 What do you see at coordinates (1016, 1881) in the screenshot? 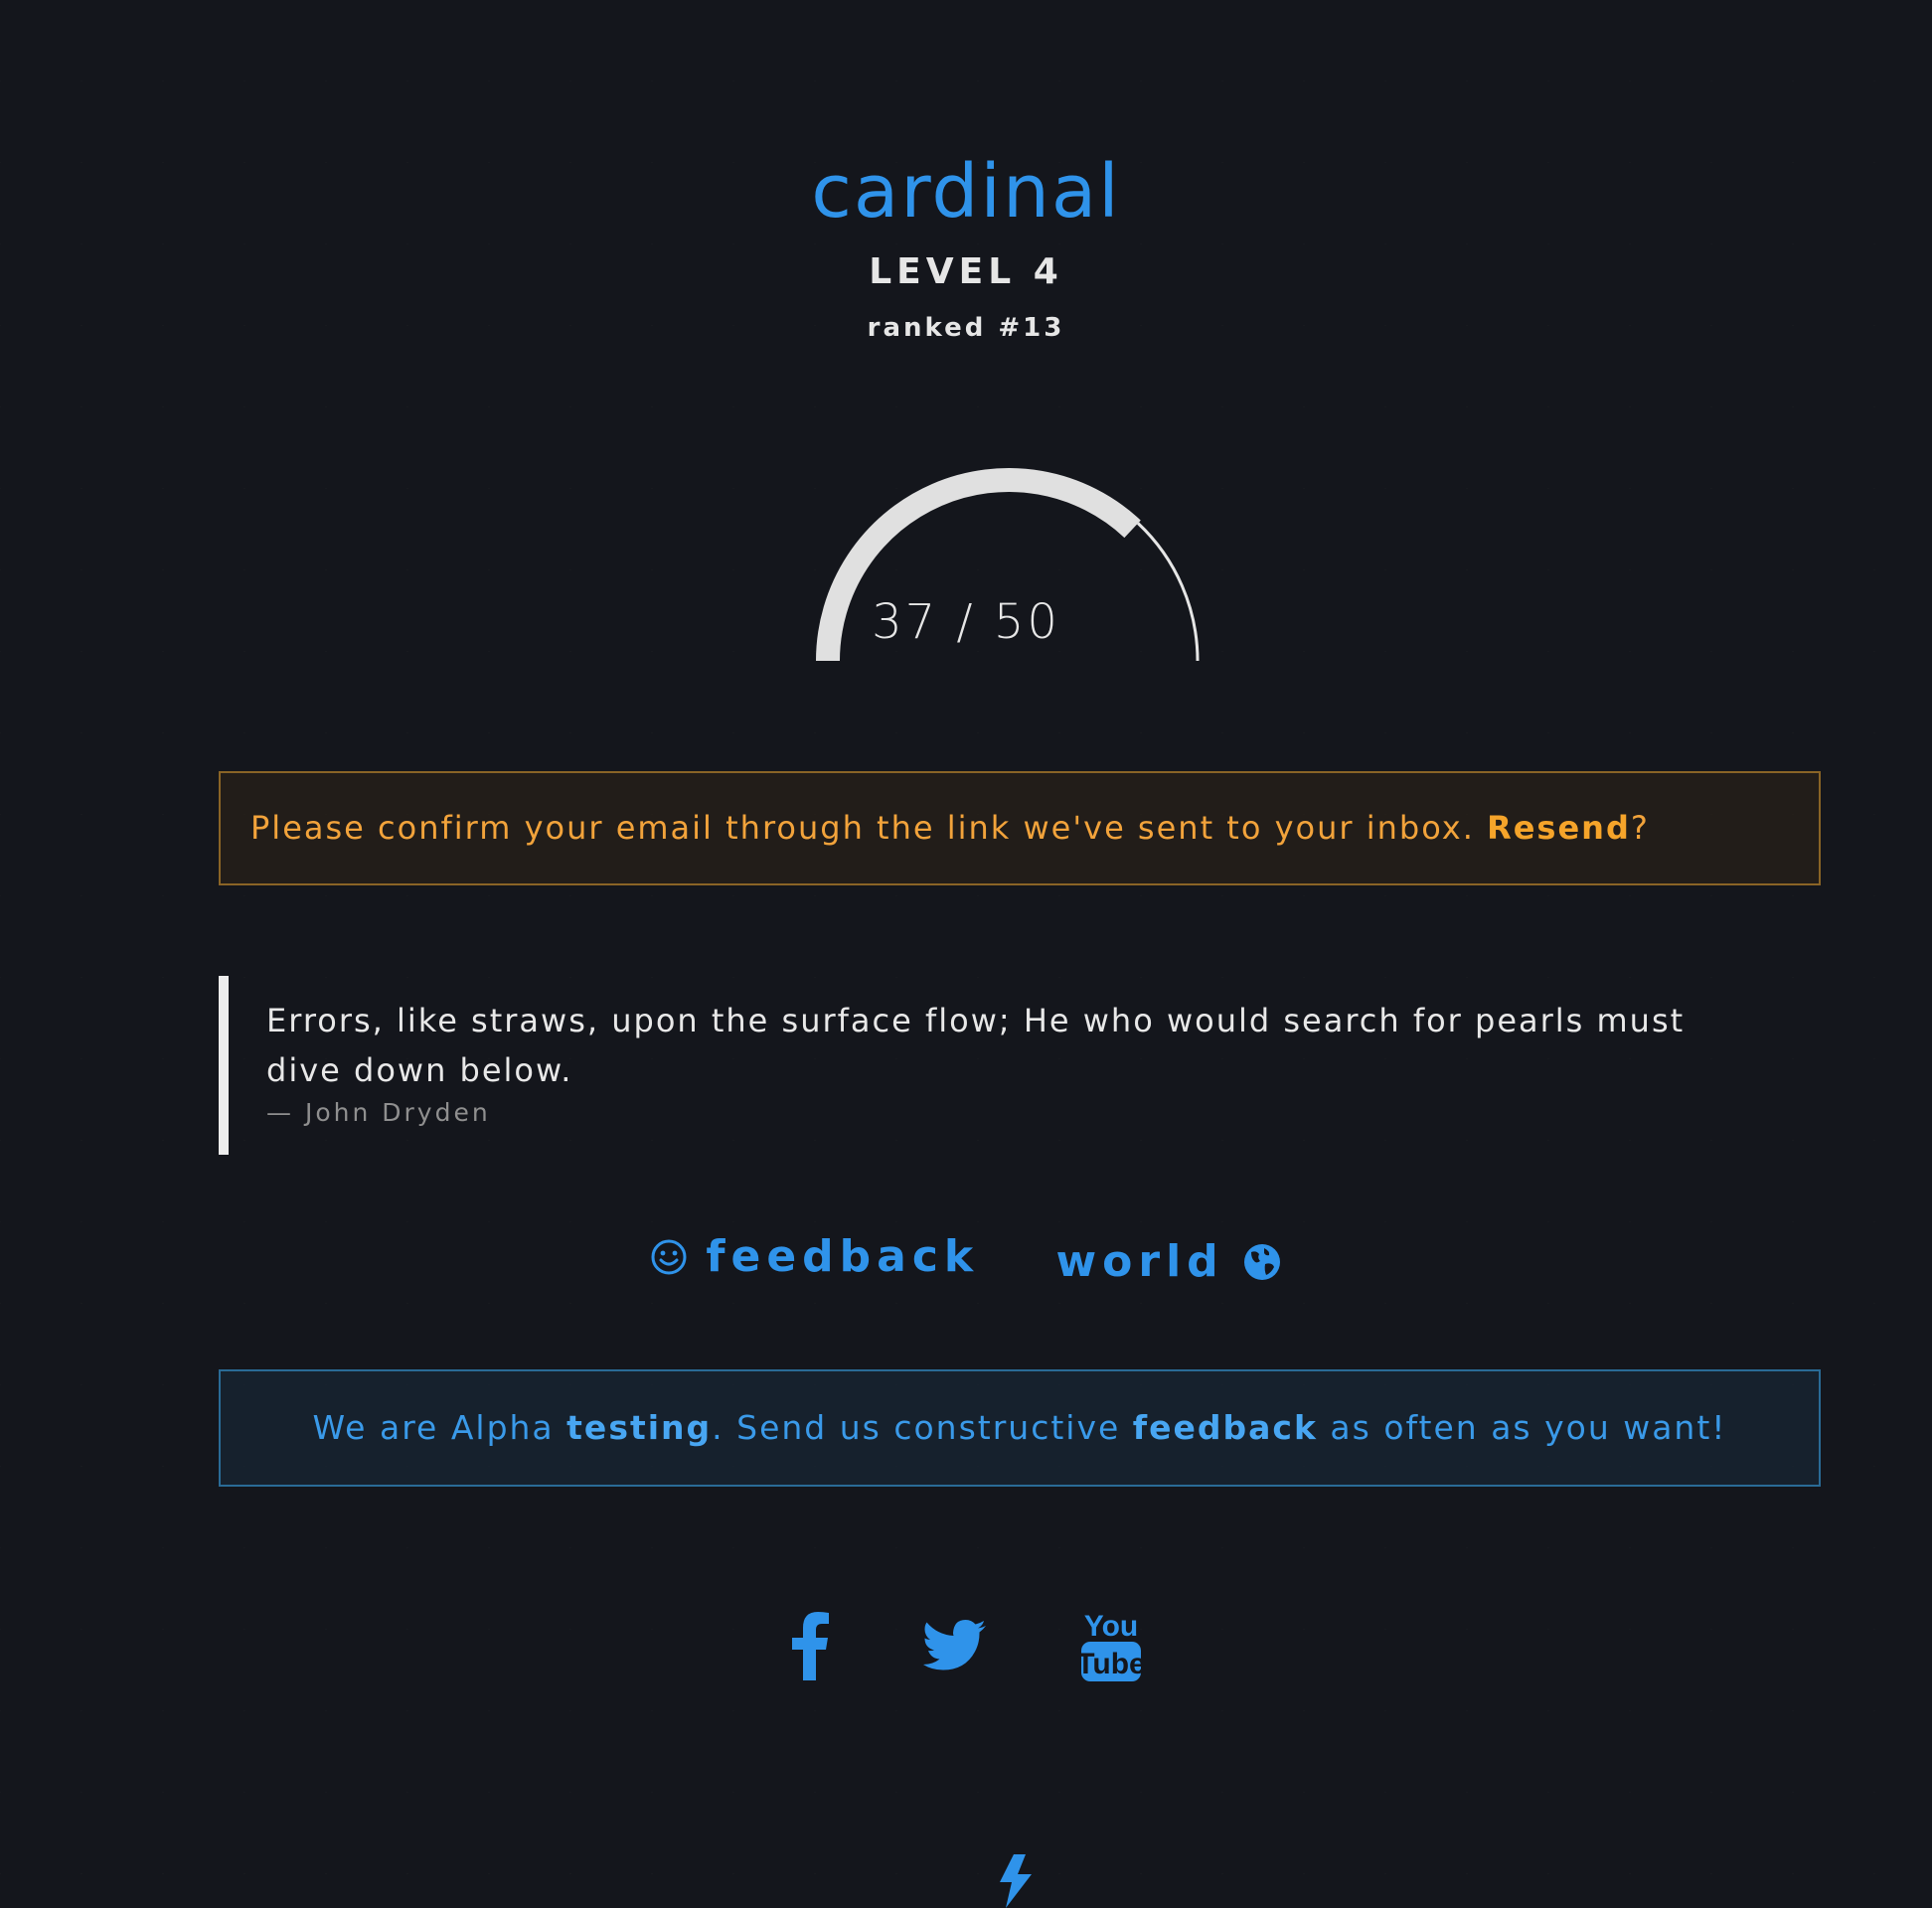
I see `lightning-icon` at bounding box center [1016, 1881].